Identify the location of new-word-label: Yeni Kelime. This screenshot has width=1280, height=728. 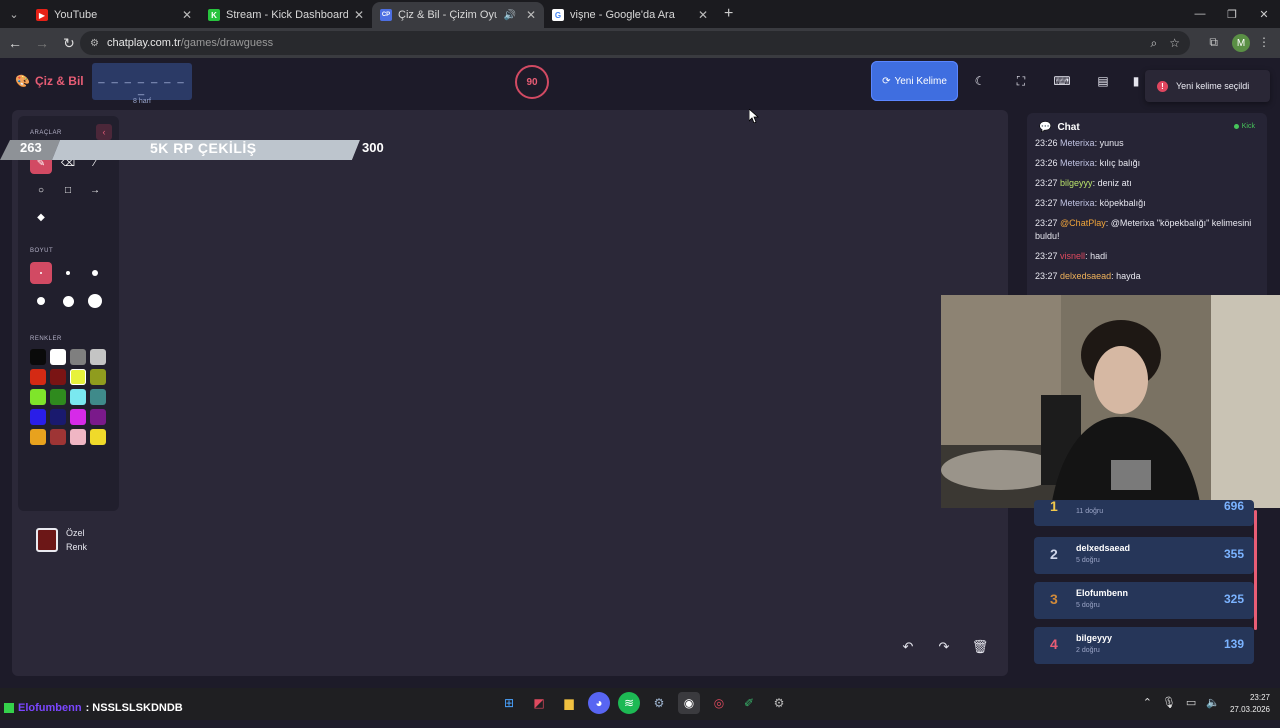
(920, 81).